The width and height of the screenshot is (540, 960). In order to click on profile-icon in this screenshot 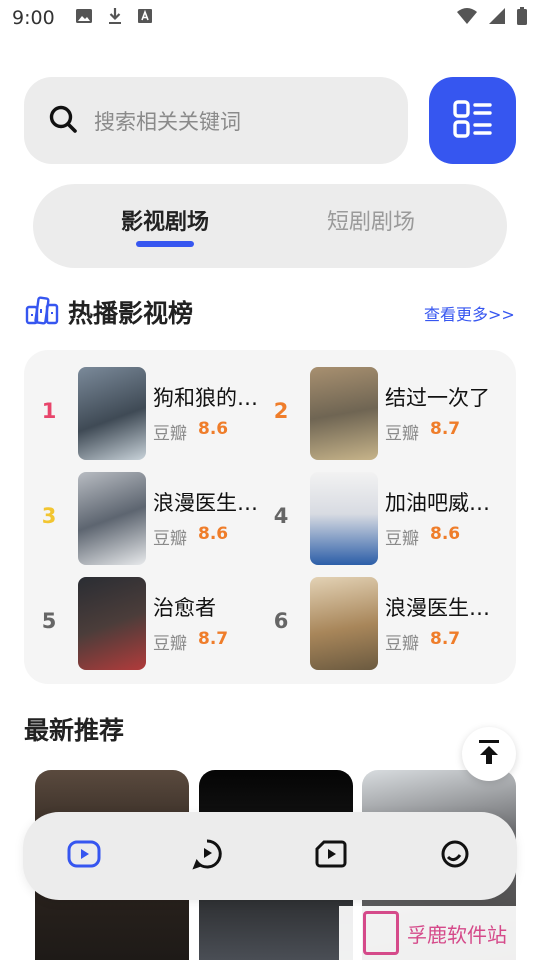, I will do `click(455, 856)`.